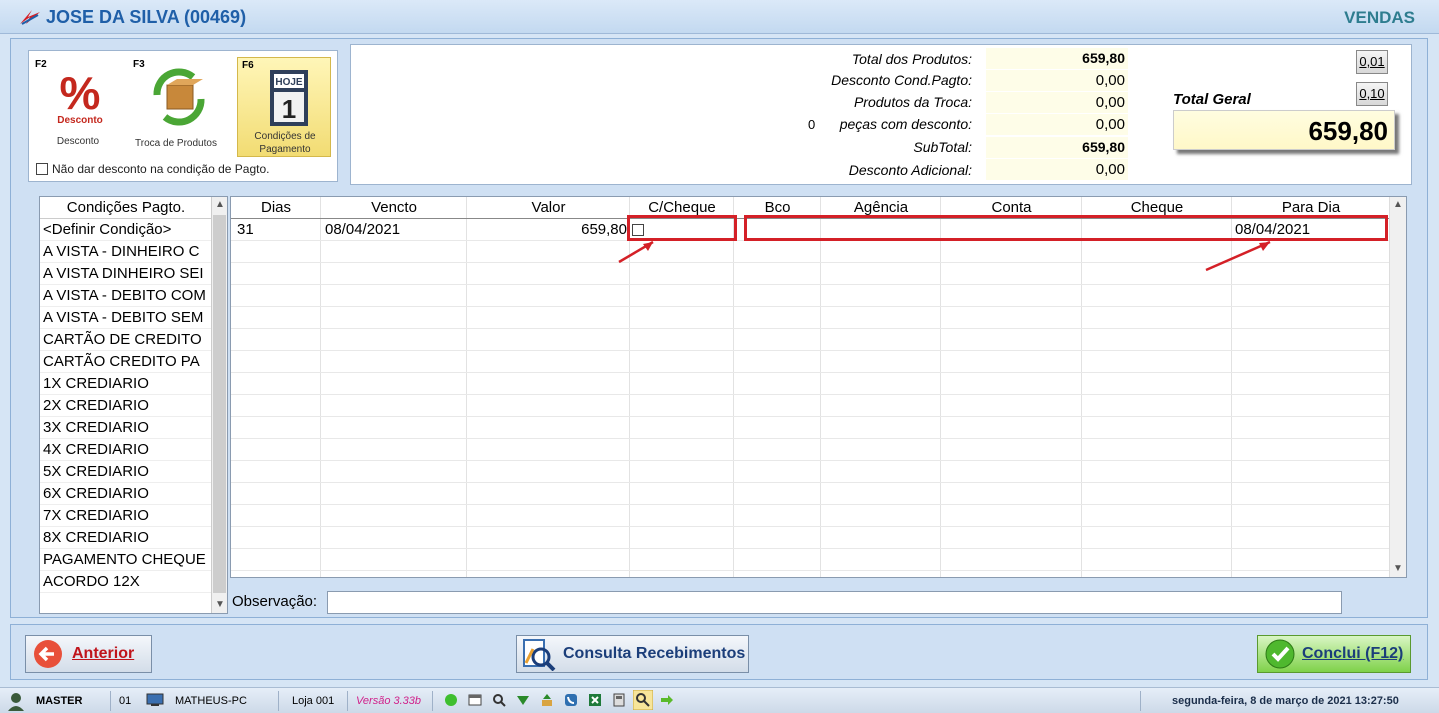 The height and width of the screenshot is (713, 1439). What do you see at coordinates (248, 65) in the screenshot?
I see `condicoes-key: F6` at bounding box center [248, 65].